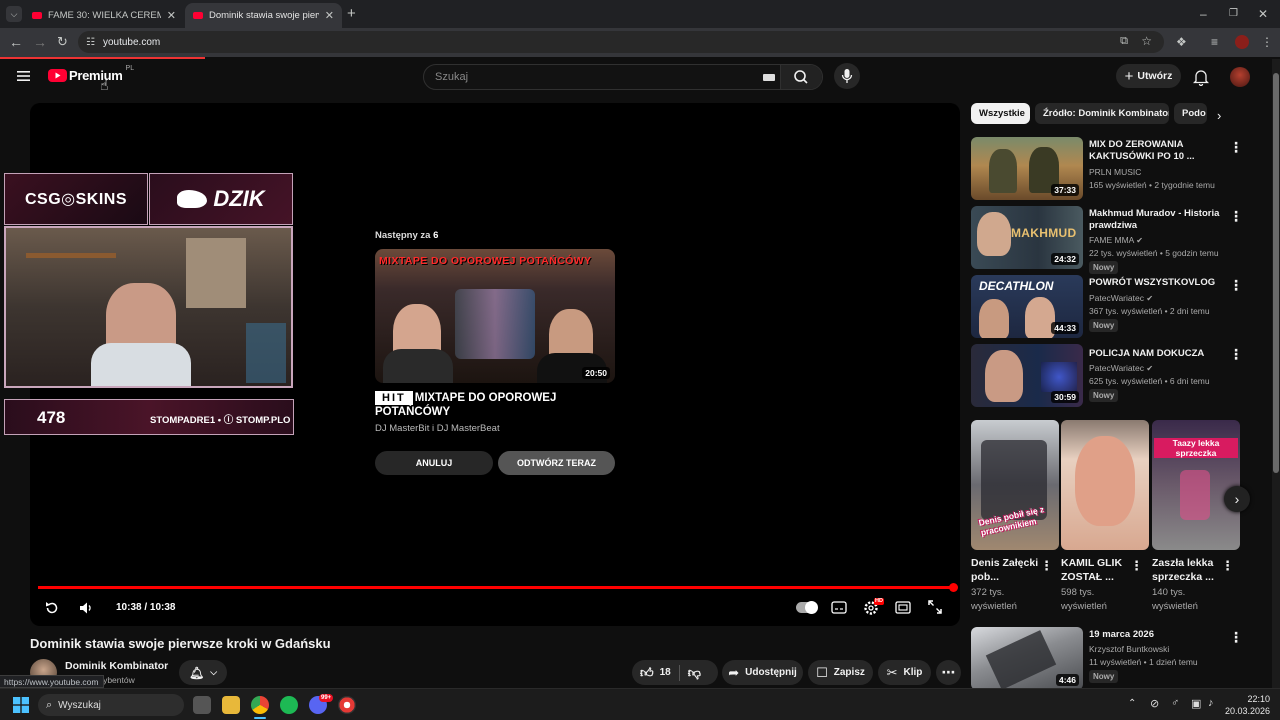 This screenshot has width=1280, height=720. Describe the element at coordinates (840, 672) in the screenshot. I see `save-button: ☐ Zapisz` at that location.